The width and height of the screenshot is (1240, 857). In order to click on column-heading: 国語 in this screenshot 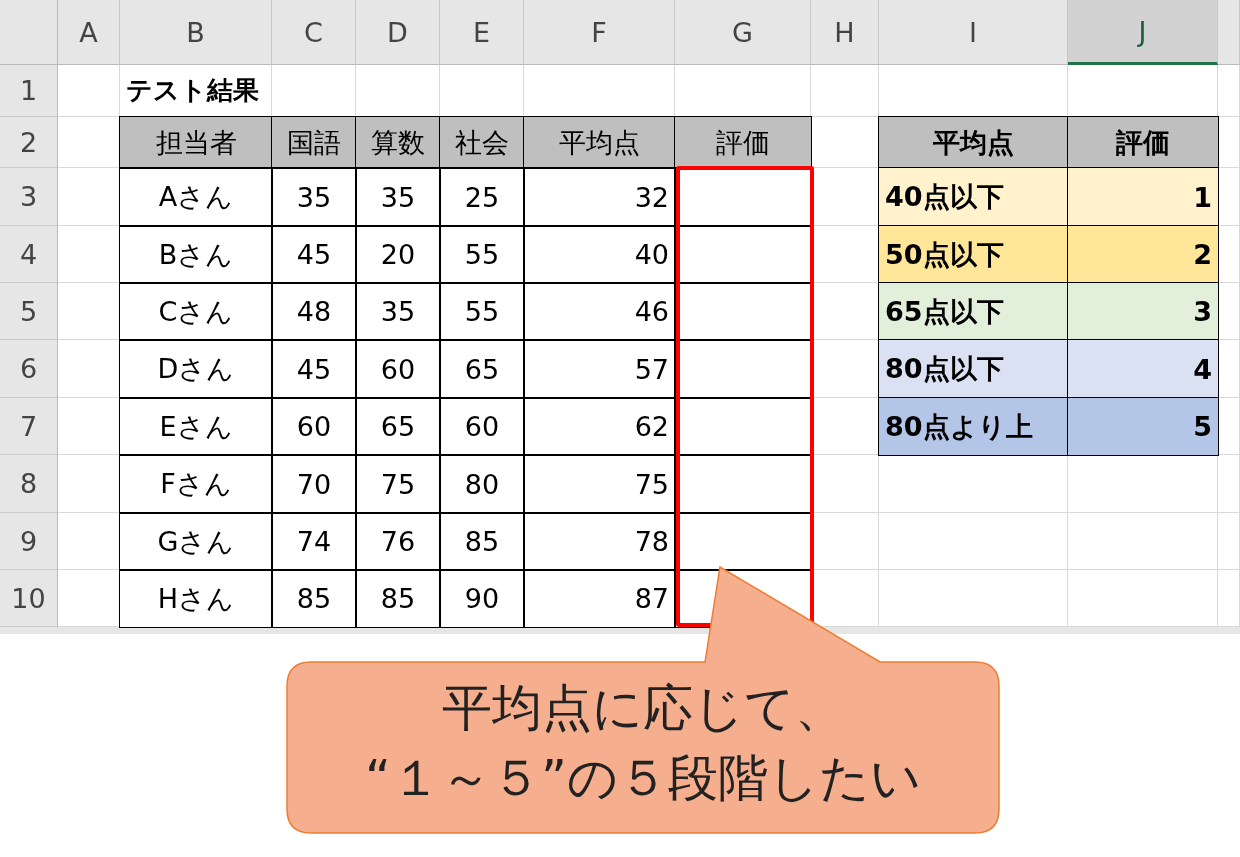, I will do `click(314, 142)`.